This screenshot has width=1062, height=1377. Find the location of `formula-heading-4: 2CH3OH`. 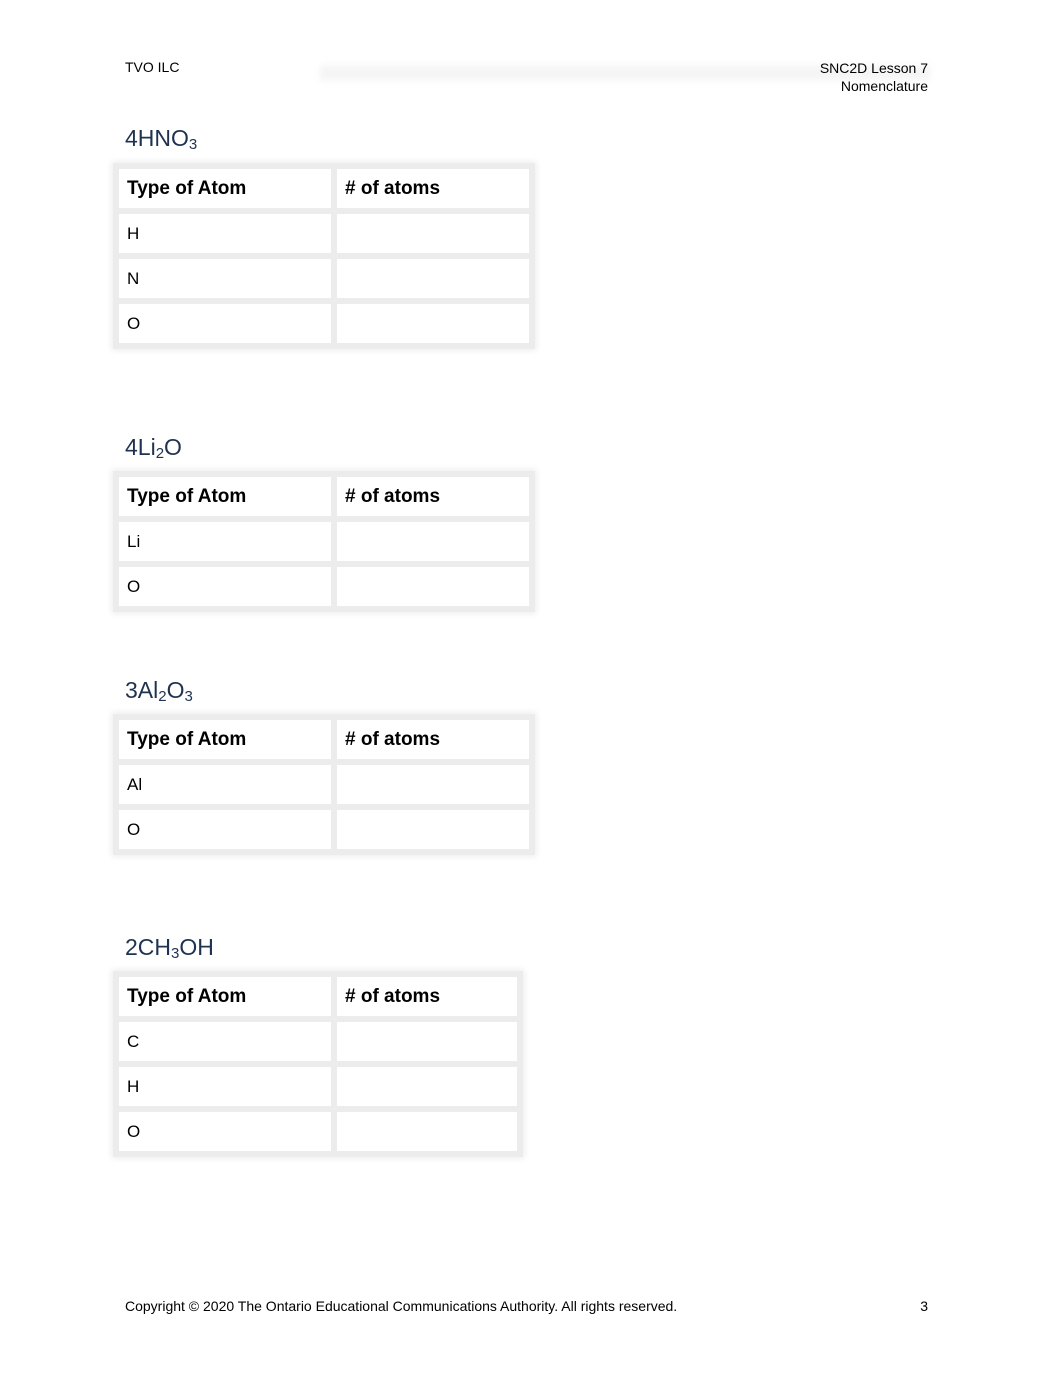

formula-heading-4: 2CH3OH is located at coordinates (169, 948).